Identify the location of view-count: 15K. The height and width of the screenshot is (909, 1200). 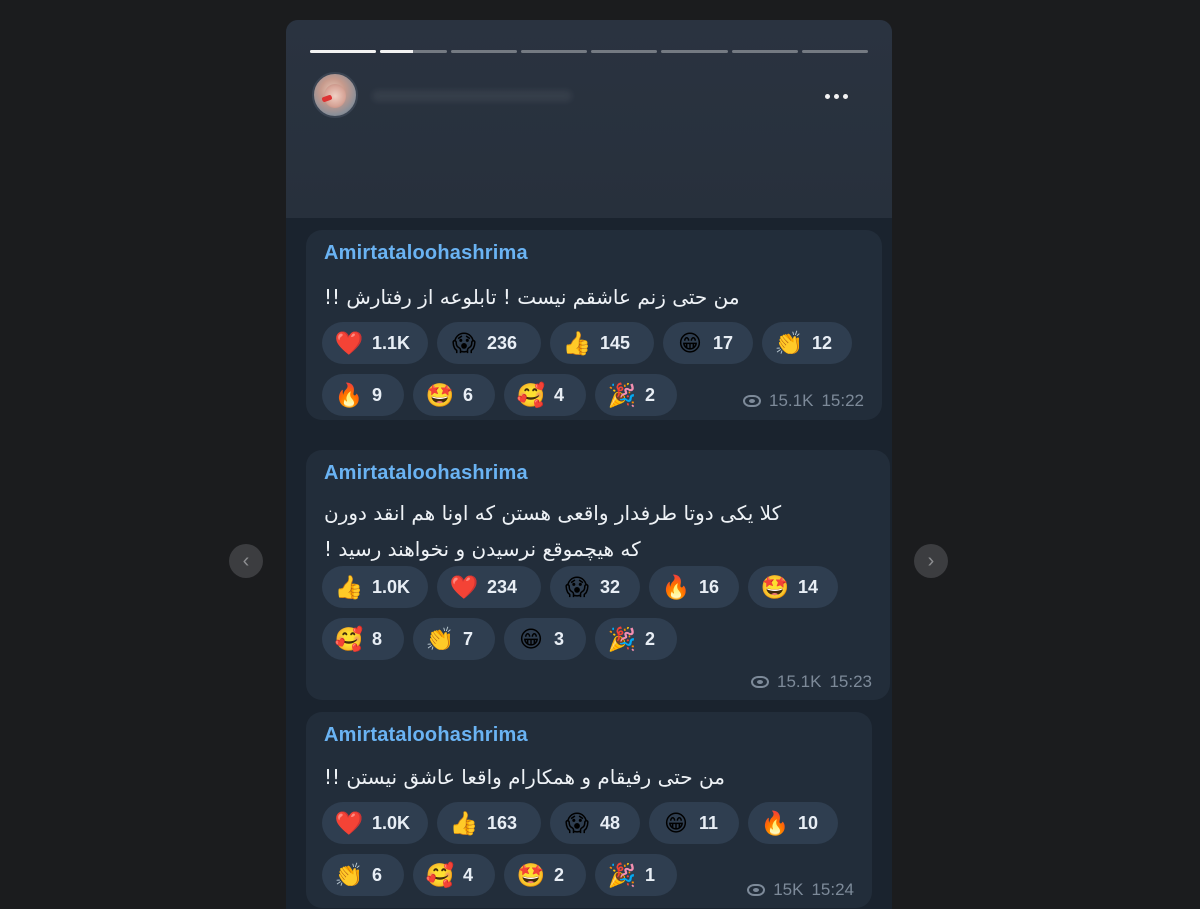
(788, 889).